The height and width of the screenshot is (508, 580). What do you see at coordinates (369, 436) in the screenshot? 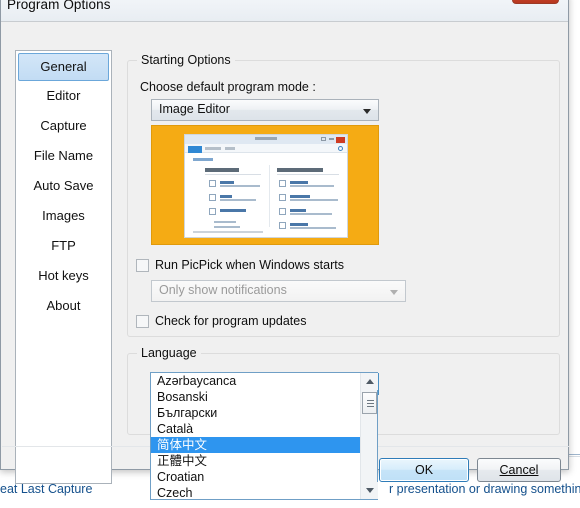
I see `dropdown-scrollbar` at bounding box center [369, 436].